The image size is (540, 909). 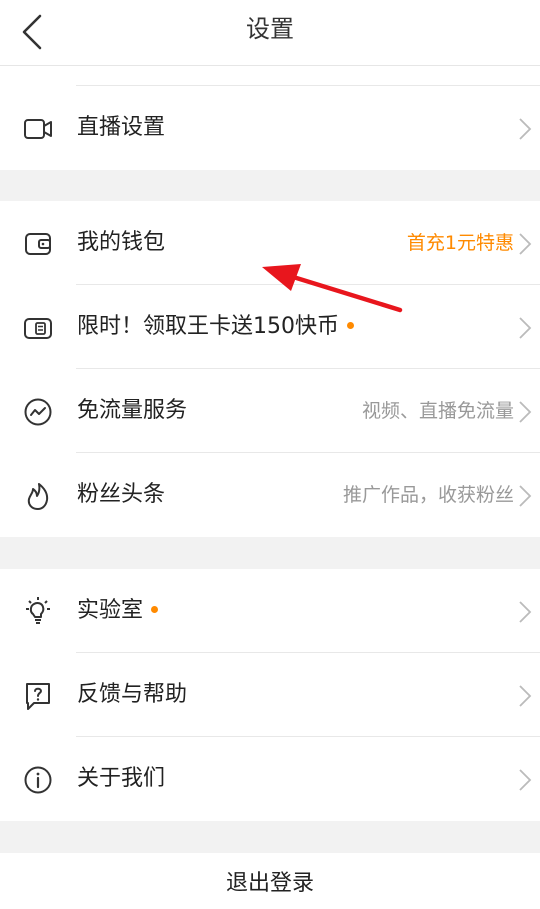 What do you see at coordinates (38, 610) in the screenshot?
I see `lightbulb-icon` at bounding box center [38, 610].